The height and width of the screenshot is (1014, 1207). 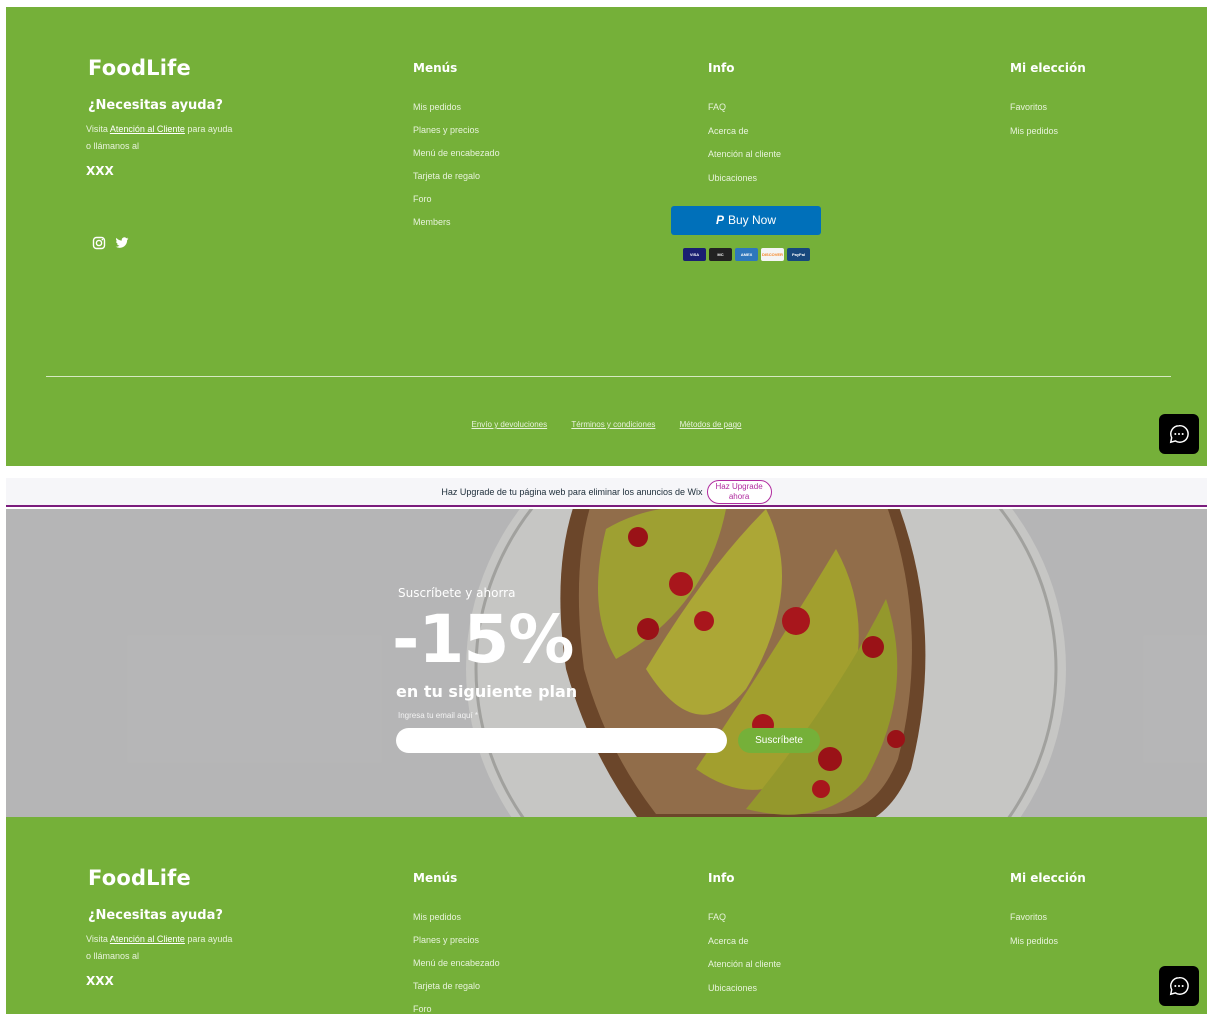 I want to click on menu-link-members: Members, so click(x=432, y=222).